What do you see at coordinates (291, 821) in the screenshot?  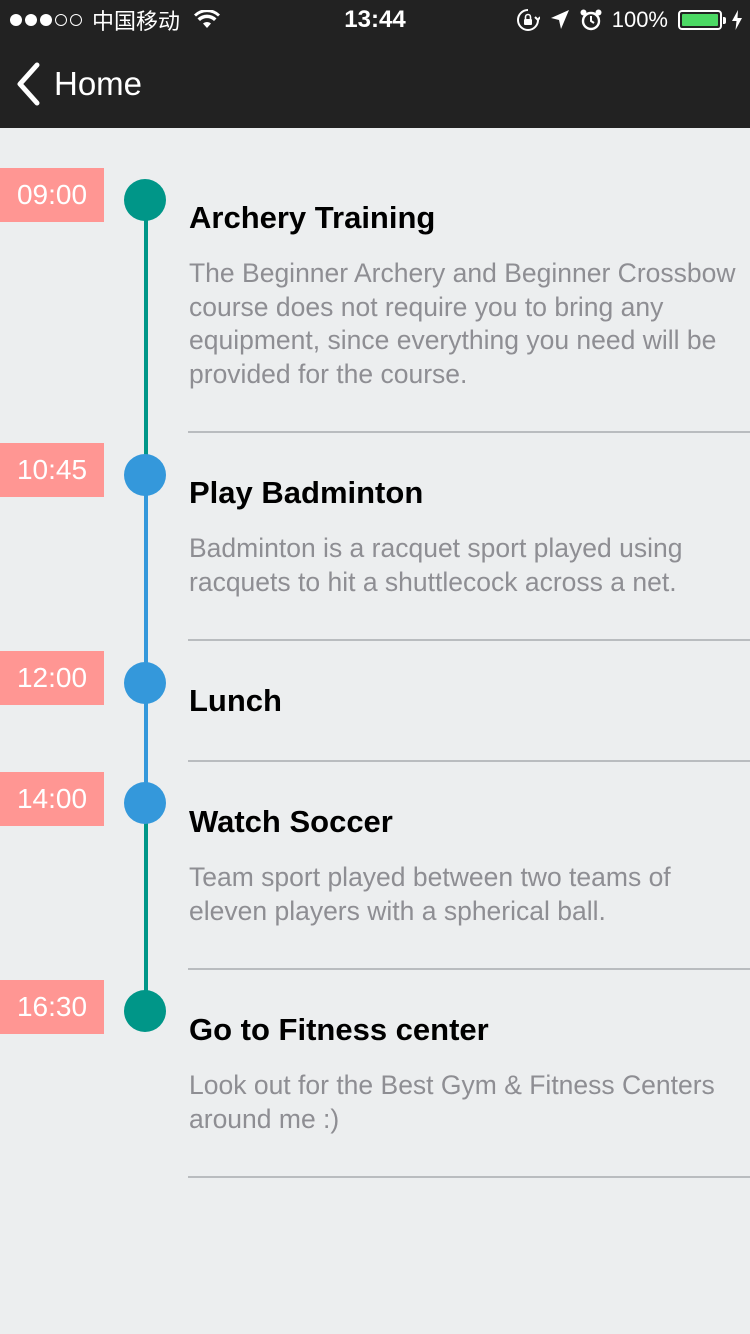 I see `event-title: Watch Soccer` at bounding box center [291, 821].